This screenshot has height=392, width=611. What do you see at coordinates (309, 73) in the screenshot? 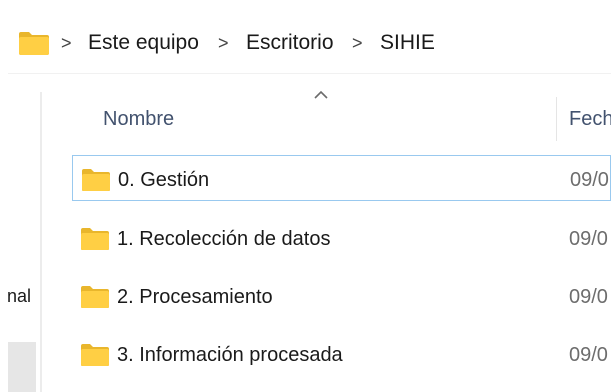
I see `toolbar-divider` at bounding box center [309, 73].